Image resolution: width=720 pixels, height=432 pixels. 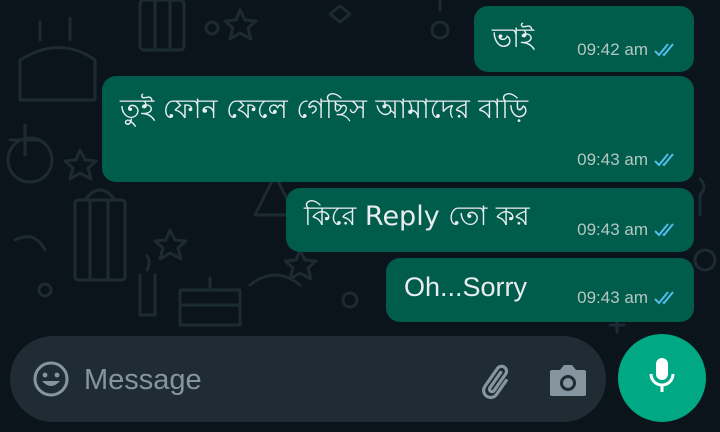 I want to click on message-text: কিরে Reply তো কর, so click(x=417, y=216).